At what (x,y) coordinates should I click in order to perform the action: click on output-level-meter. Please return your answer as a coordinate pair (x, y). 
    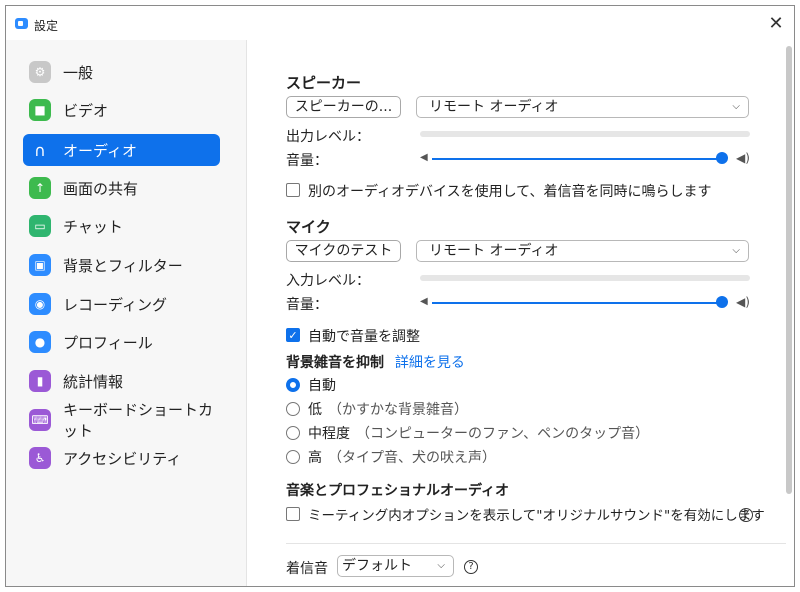
    Looking at the image, I should click on (585, 134).